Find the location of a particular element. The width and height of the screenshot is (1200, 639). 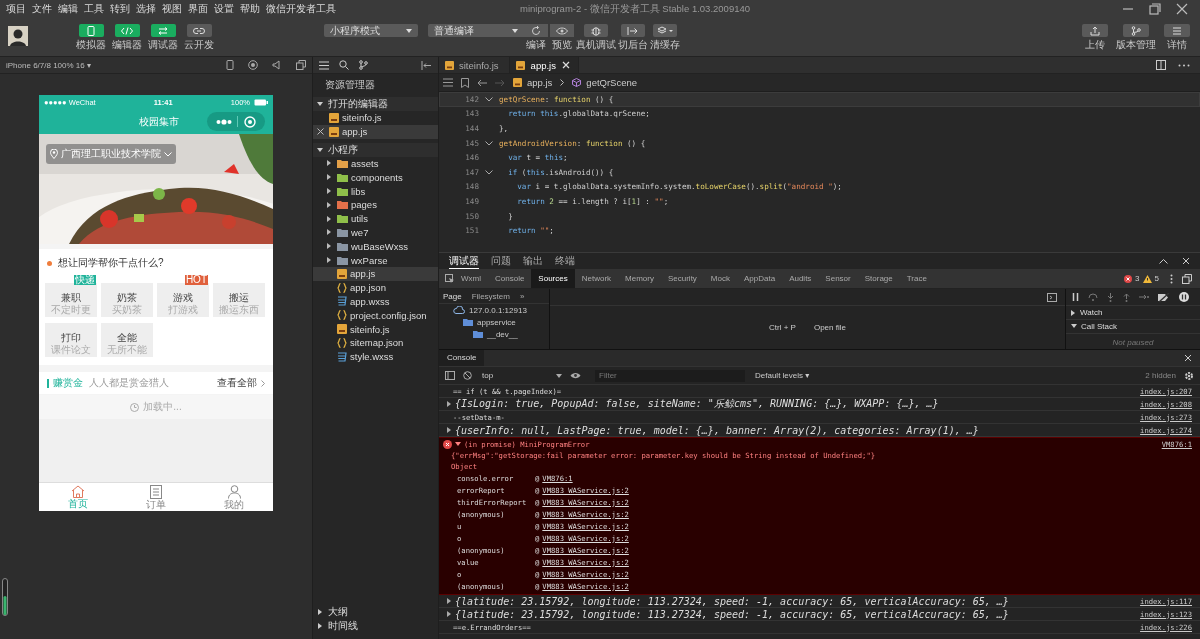

split-editor-icon is located at coordinates (1161, 65).